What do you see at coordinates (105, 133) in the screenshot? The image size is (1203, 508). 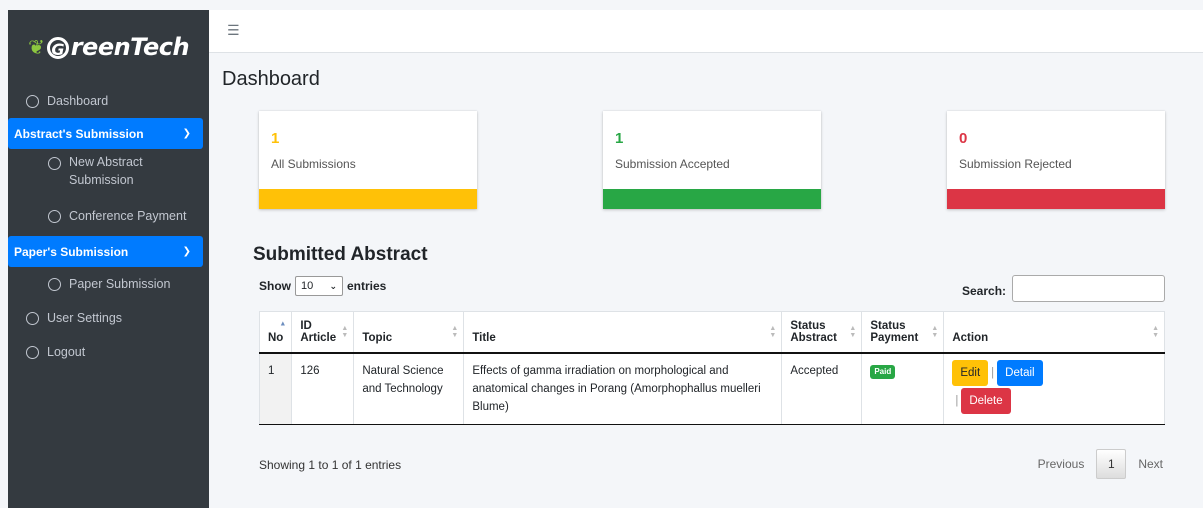 I see `sidebar-item-abstract-submission: Abstract's Submission ❯` at bounding box center [105, 133].